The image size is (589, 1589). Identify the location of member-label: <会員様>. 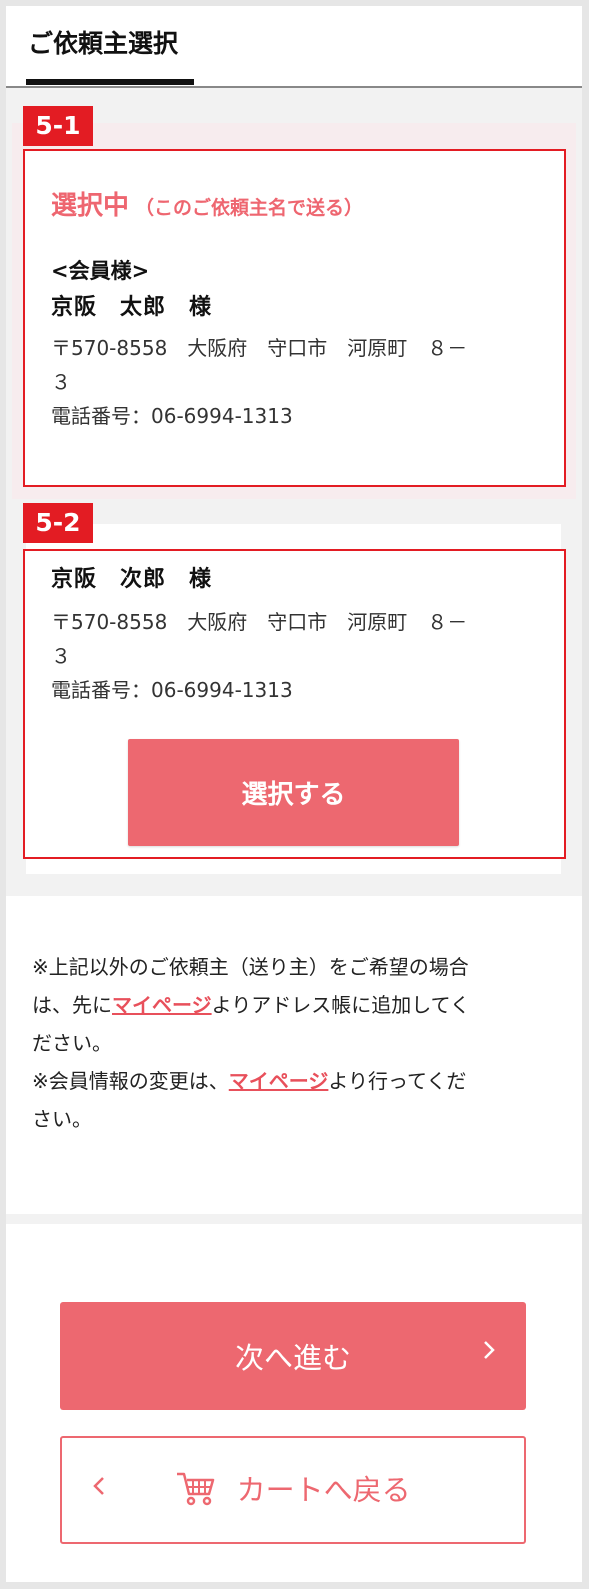
(100, 271).